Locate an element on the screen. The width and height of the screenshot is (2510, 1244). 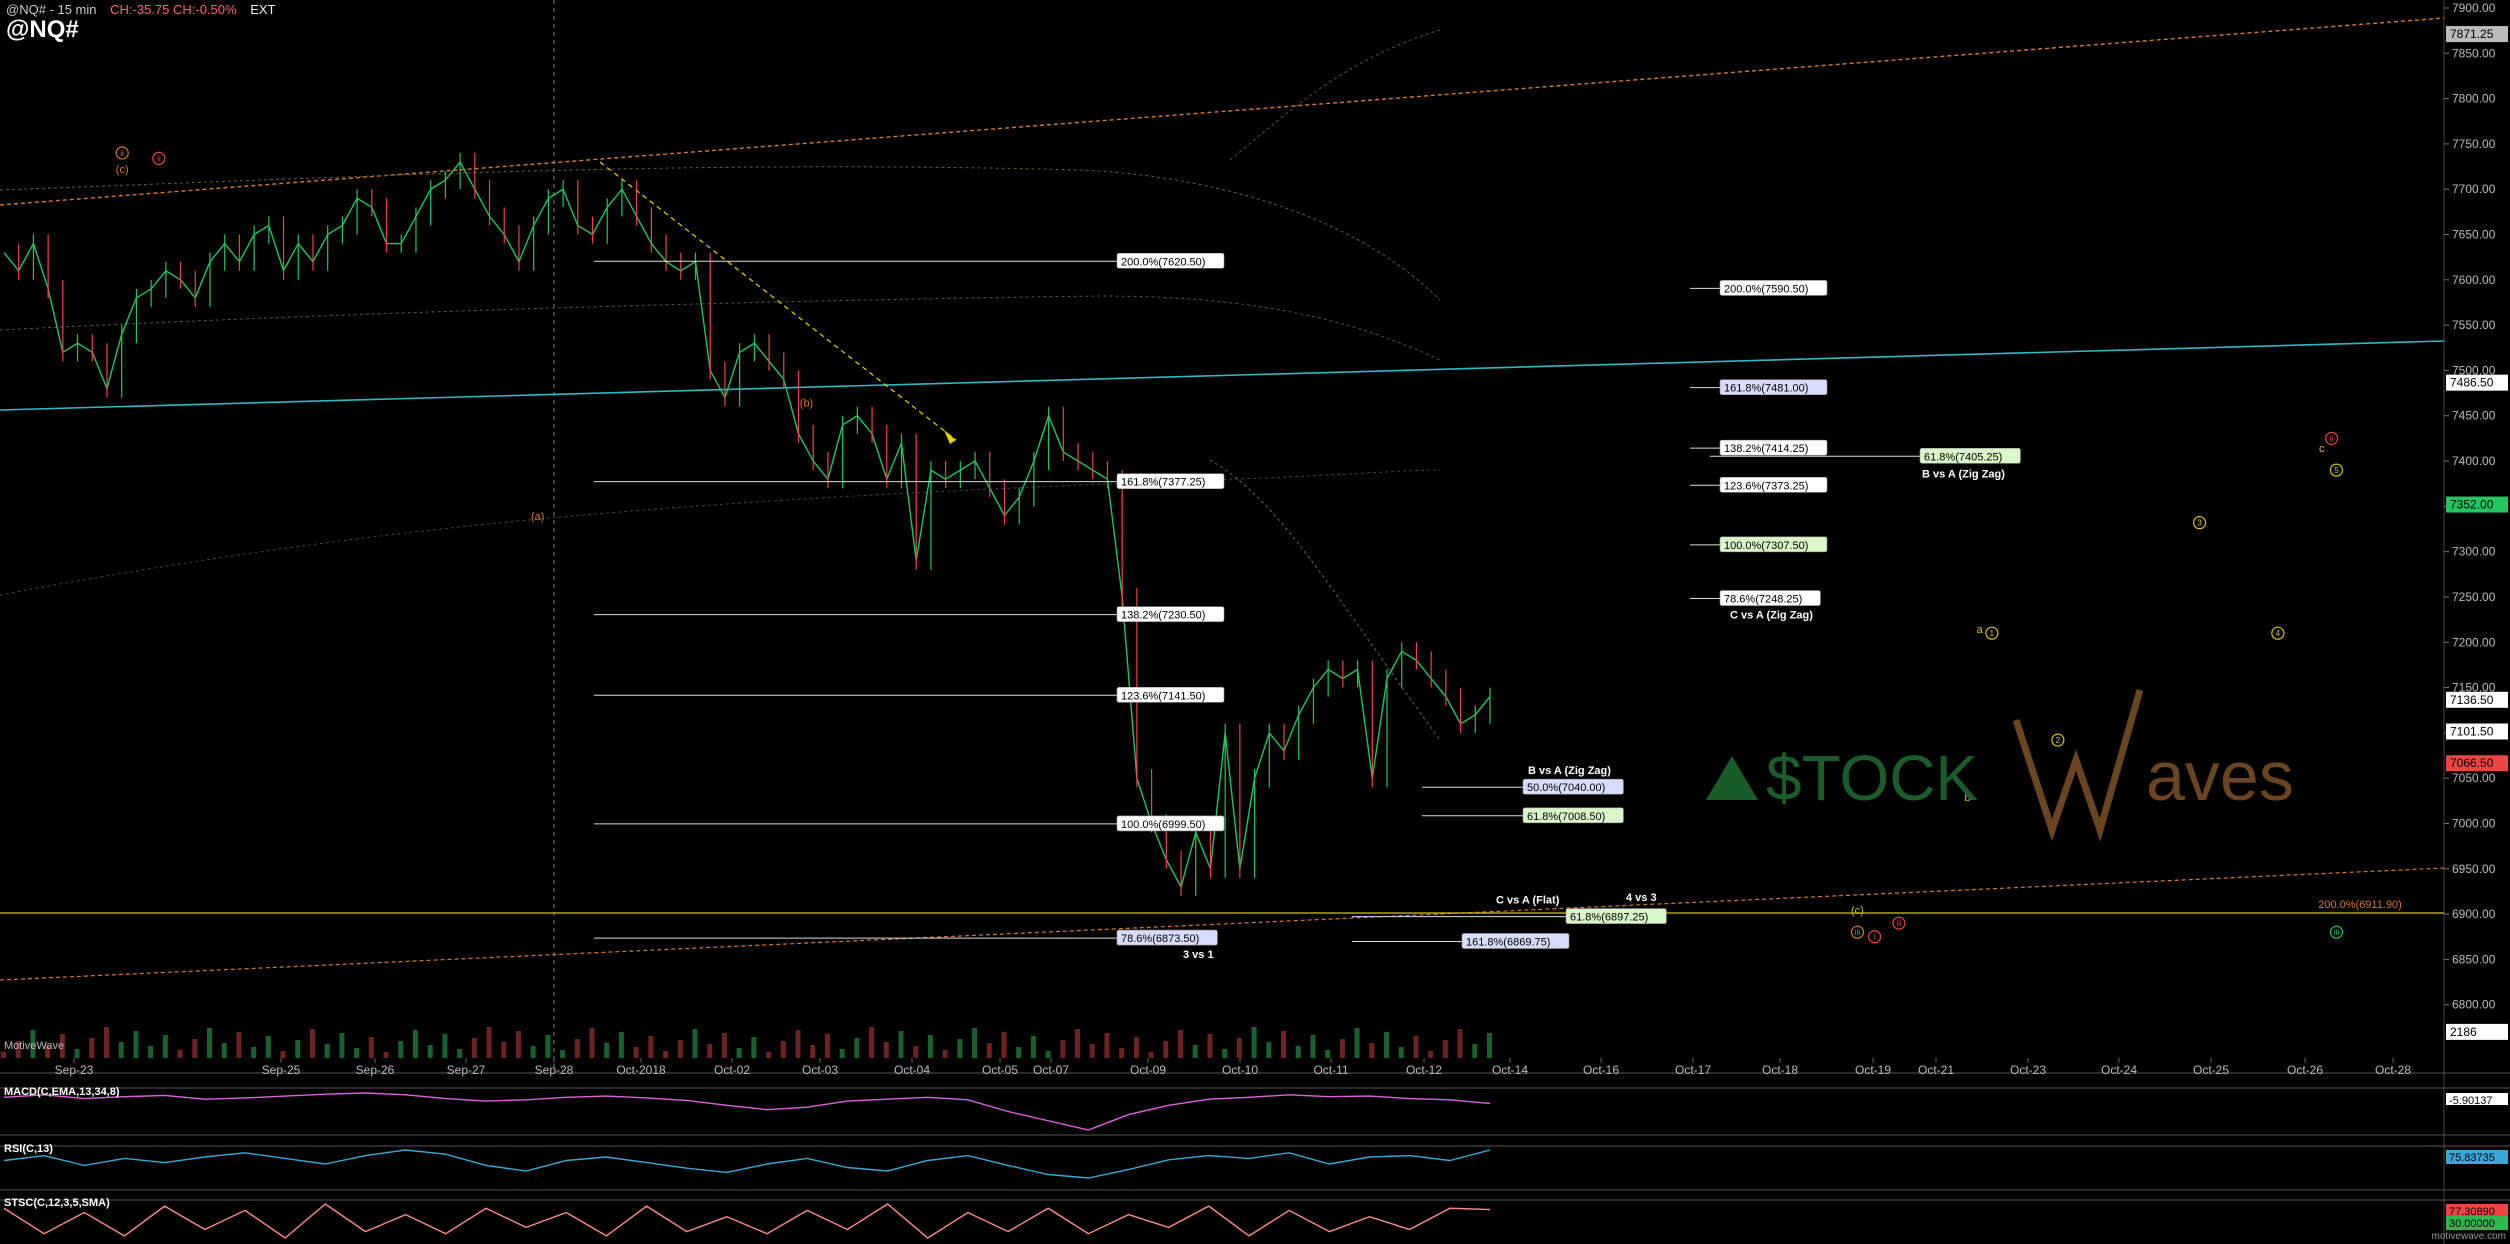
x-tick-label: Oct-26 is located at coordinates (2305, 1070).